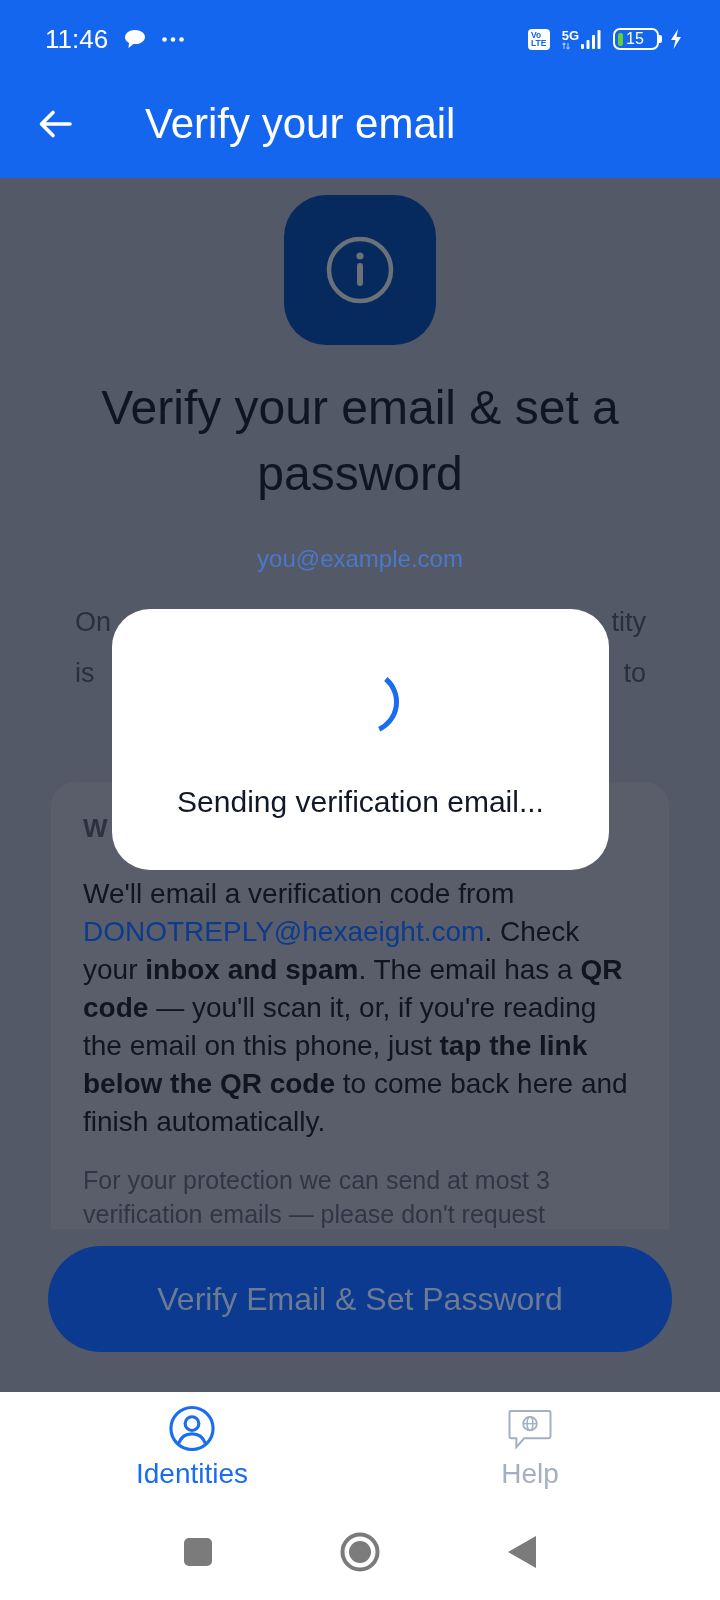 This screenshot has width=720, height=1600. I want to click on sender-email-link: DONOTREPLY@hexaeight.com, so click(284, 931).